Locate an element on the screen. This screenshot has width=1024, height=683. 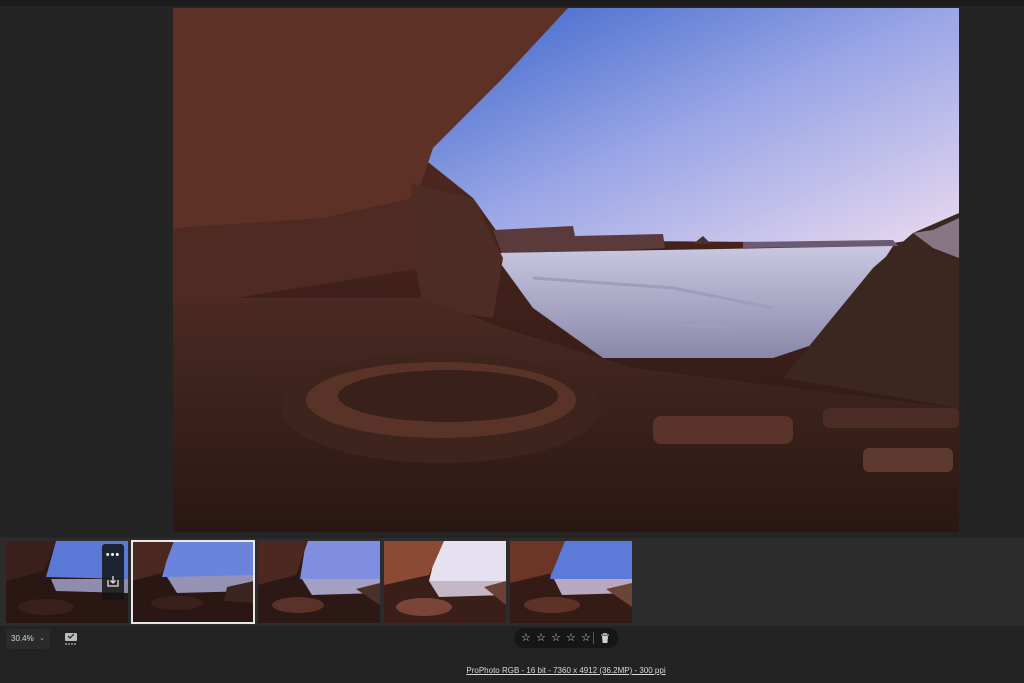
more-options-icon: ••• is located at coordinates (113, 555).